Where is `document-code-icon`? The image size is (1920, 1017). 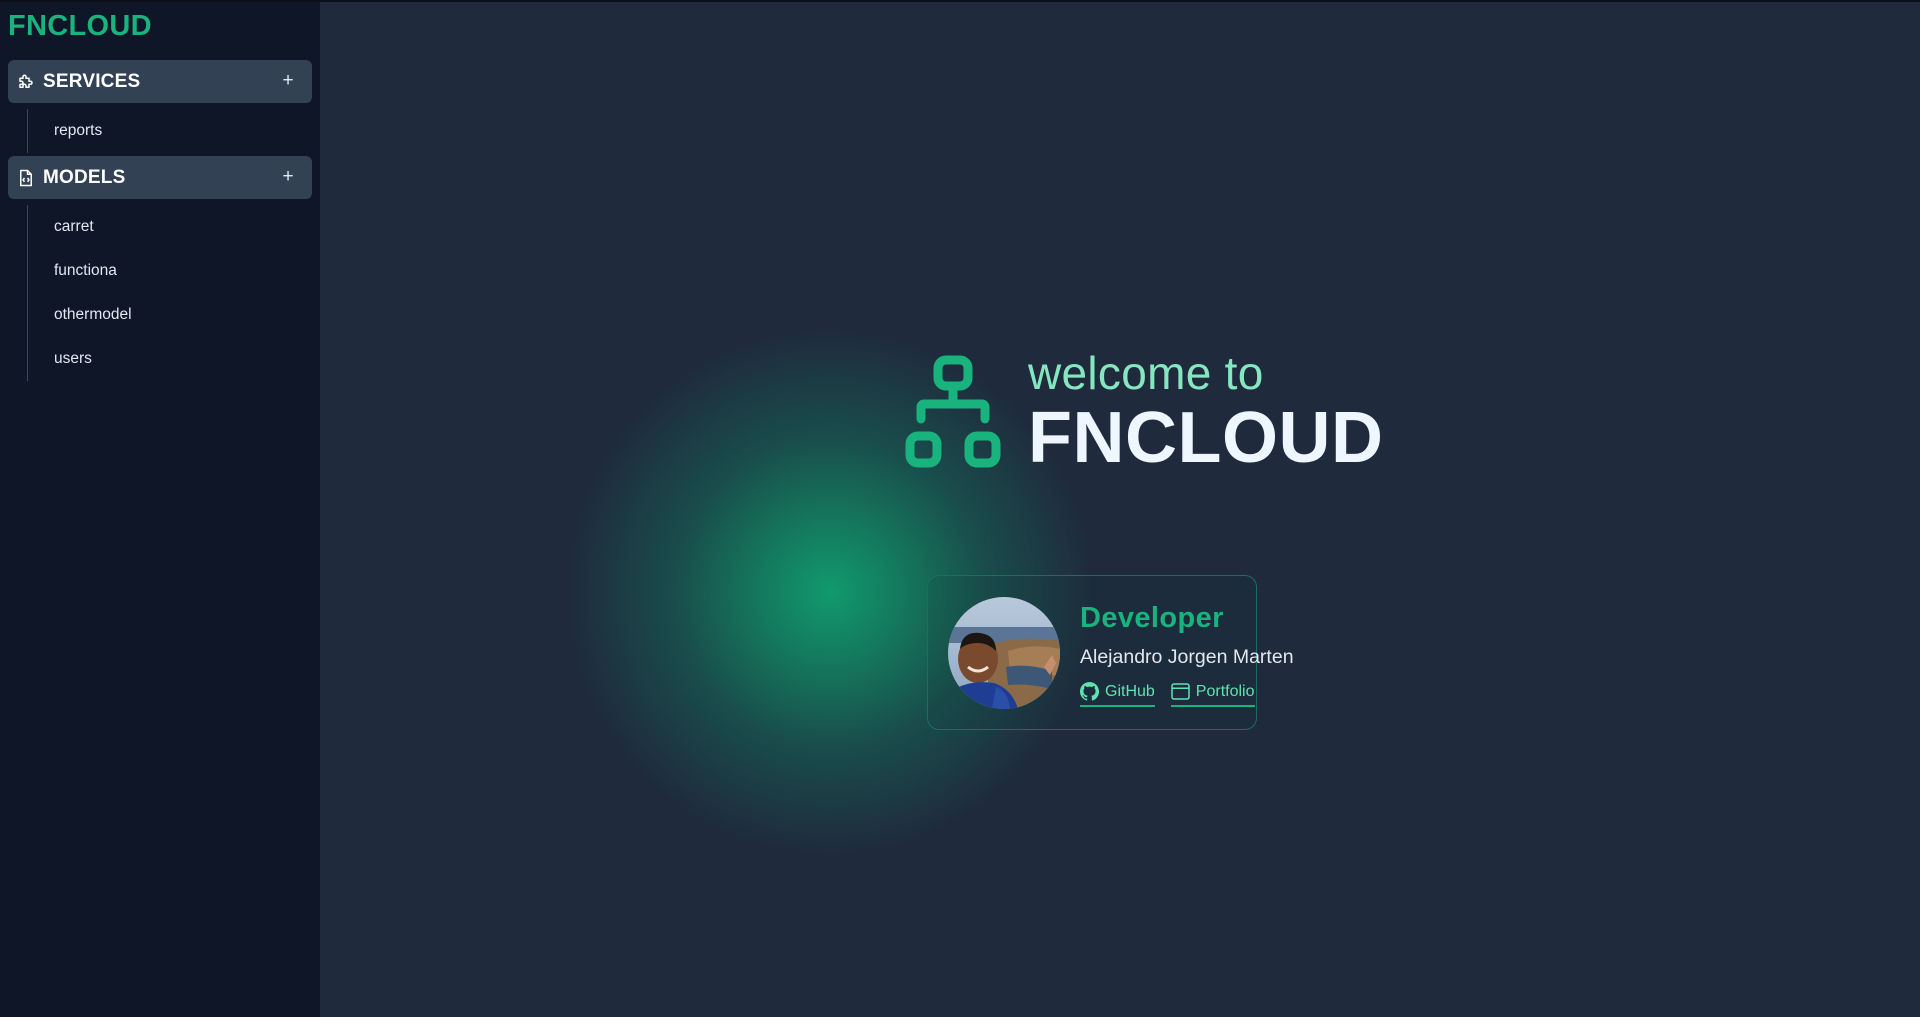 document-code-icon is located at coordinates (26, 178).